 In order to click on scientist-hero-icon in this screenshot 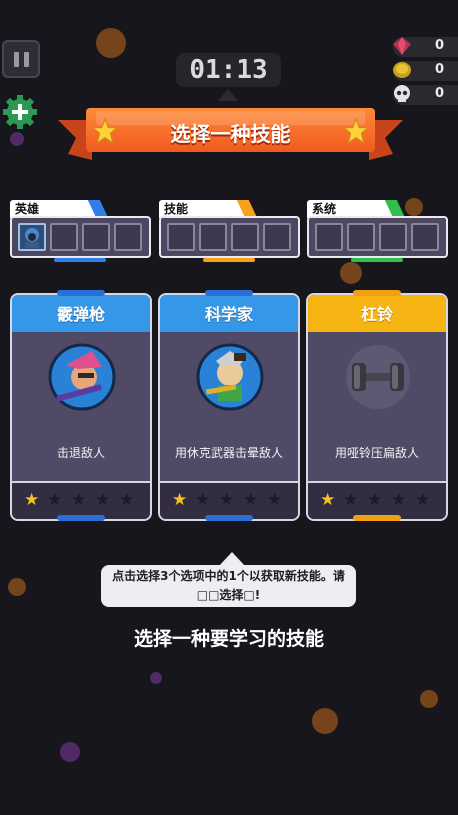, I will do `click(230, 377)`.